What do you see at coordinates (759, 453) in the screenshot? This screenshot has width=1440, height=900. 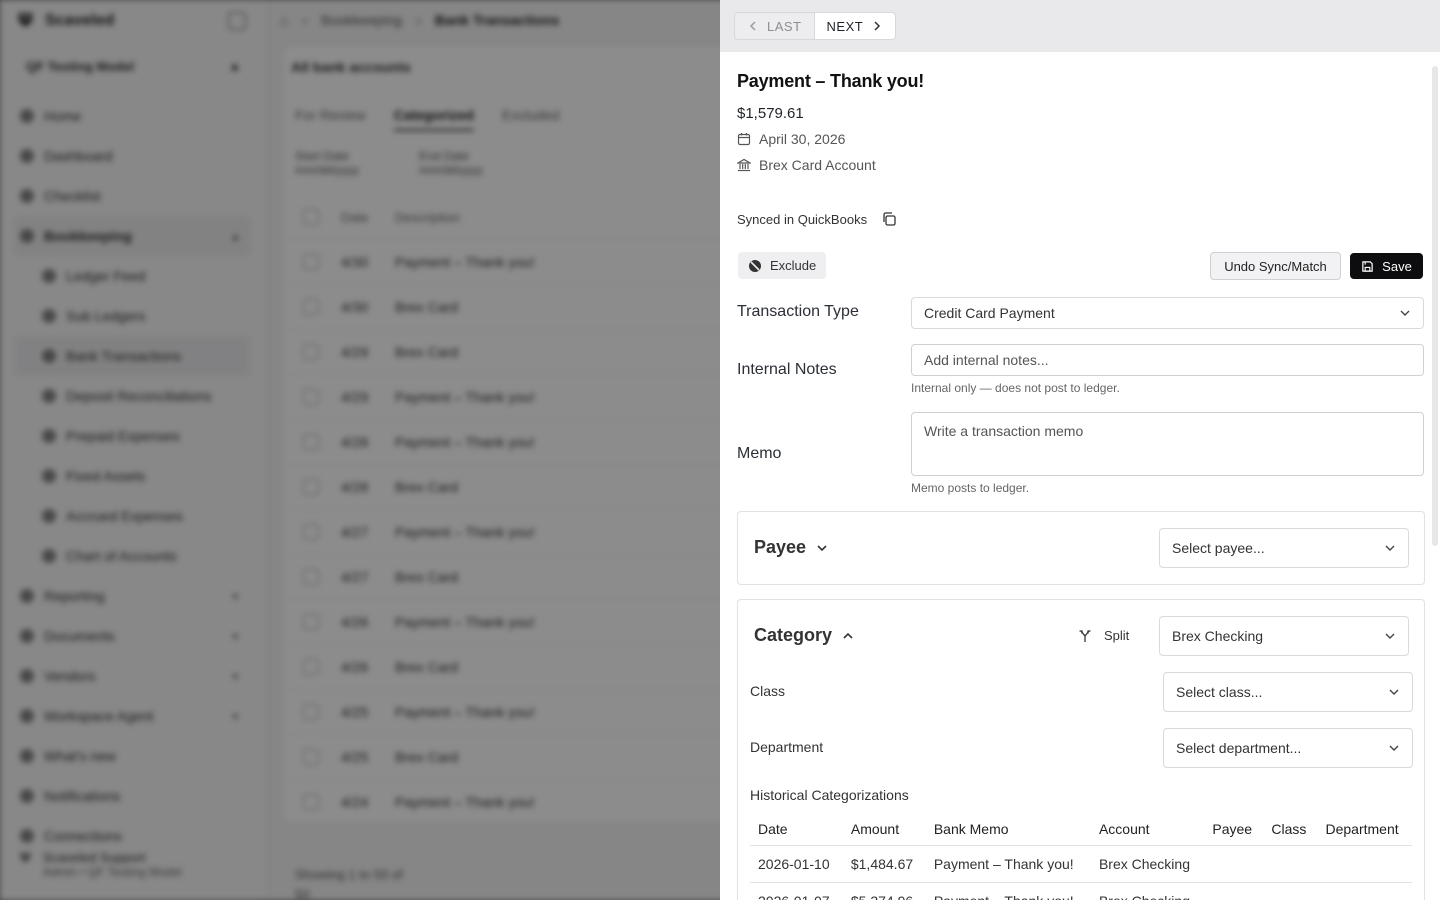 I see `memo-label: Memo` at bounding box center [759, 453].